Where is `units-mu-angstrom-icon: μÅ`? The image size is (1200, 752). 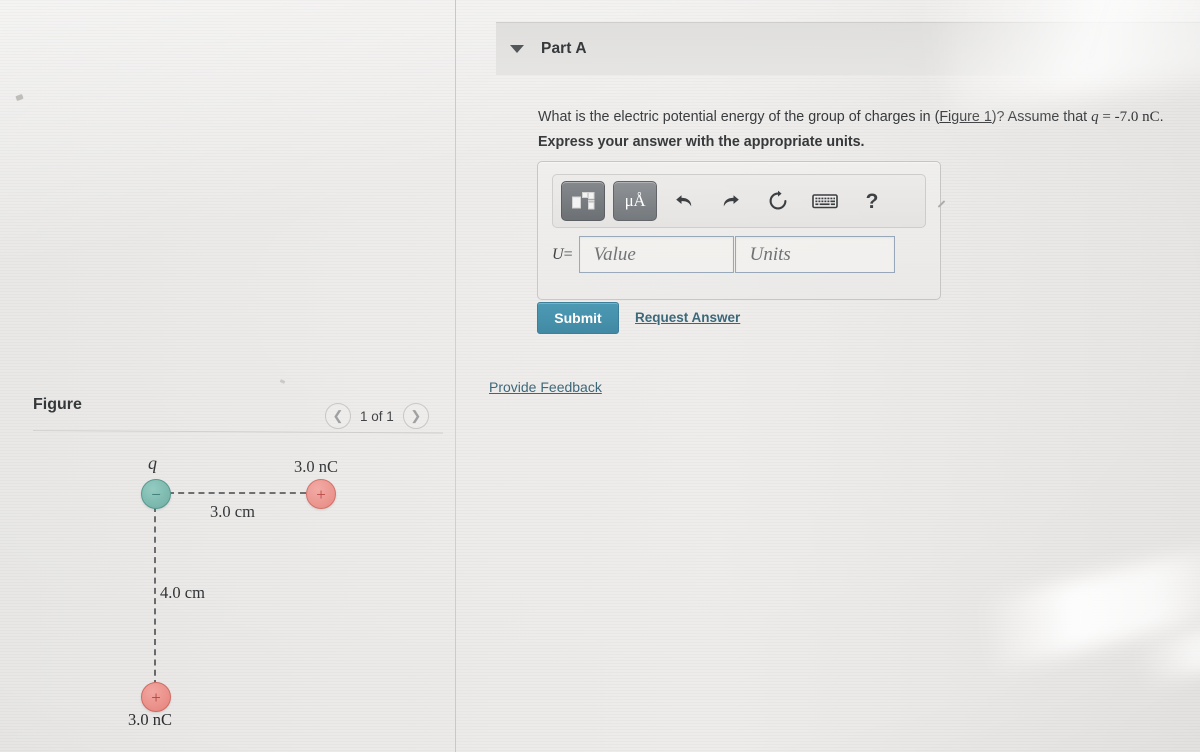 units-mu-angstrom-icon: μÅ is located at coordinates (635, 201).